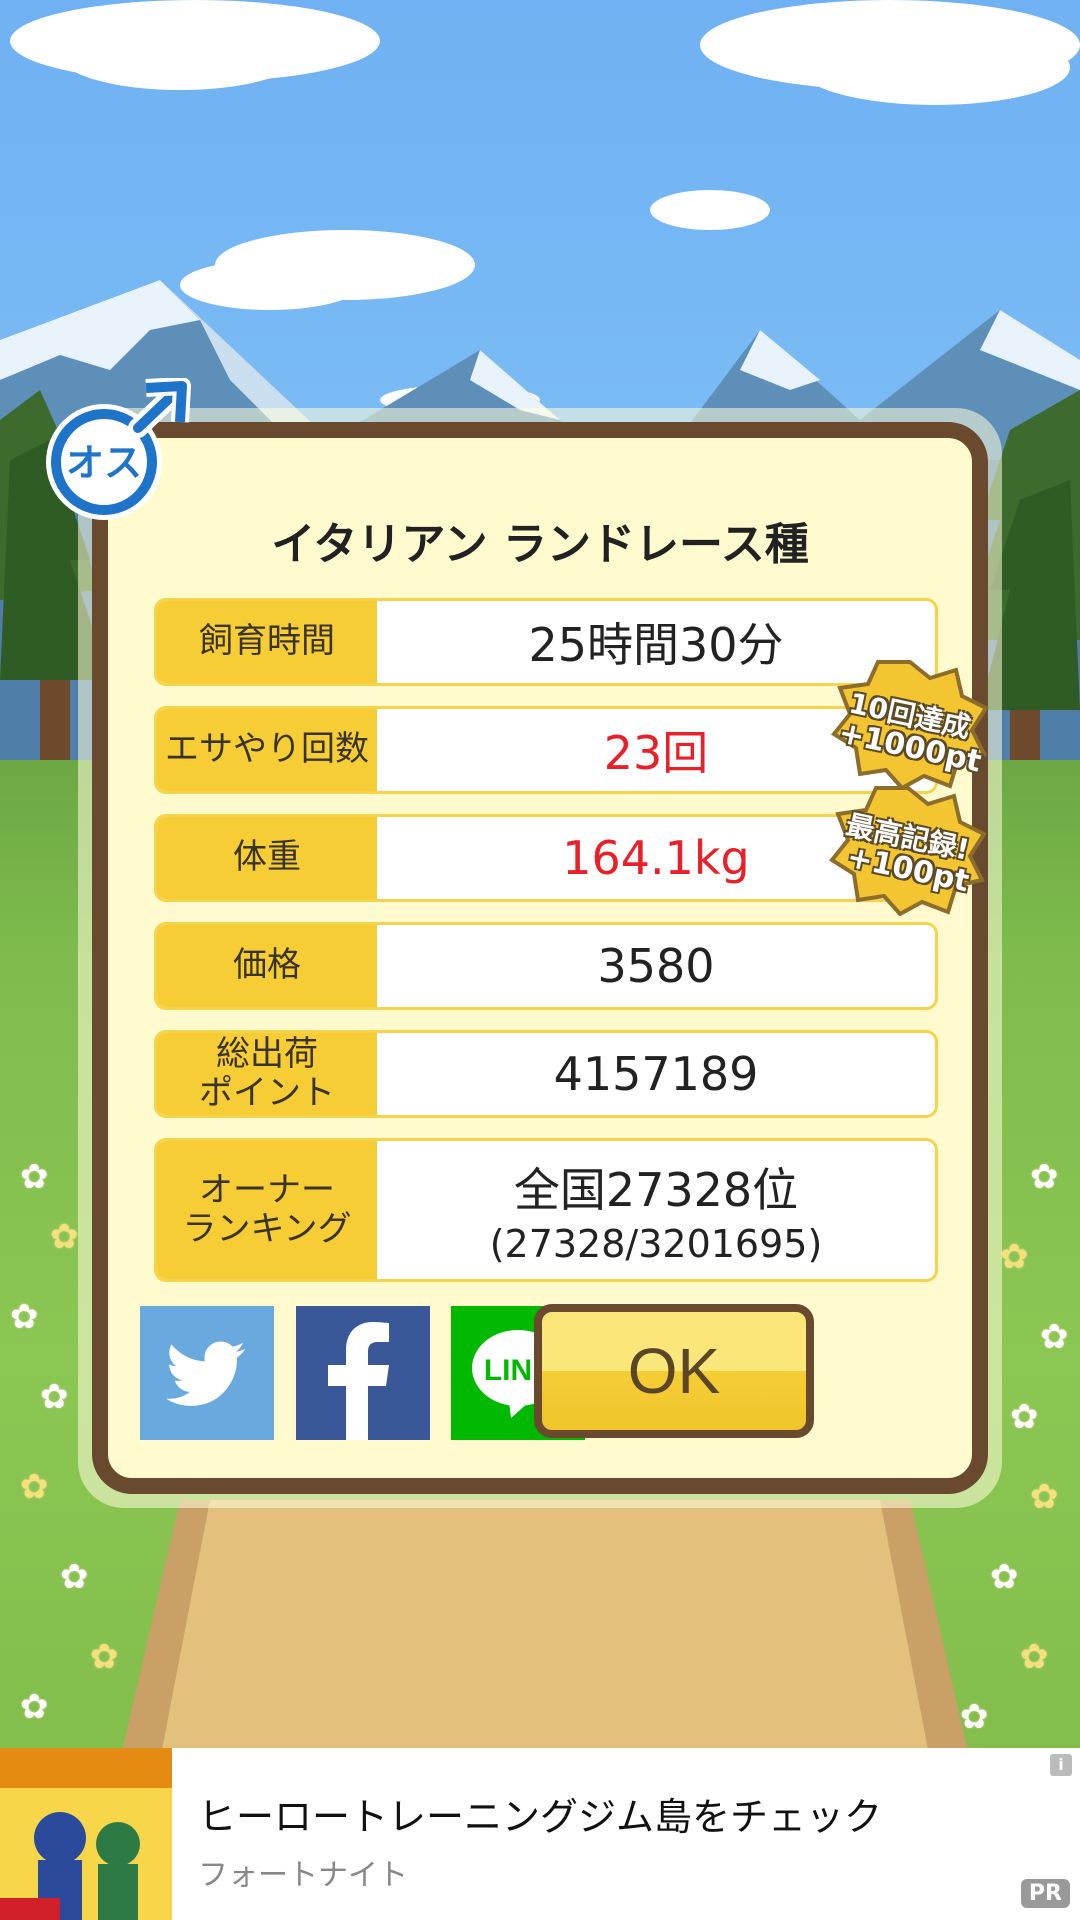 The height and width of the screenshot is (1920, 1080). What do you see at coordinates (656, 1190) in the screenshot?
I see `ranking-position: 全国27328位` at bounding box center [656, 1190].